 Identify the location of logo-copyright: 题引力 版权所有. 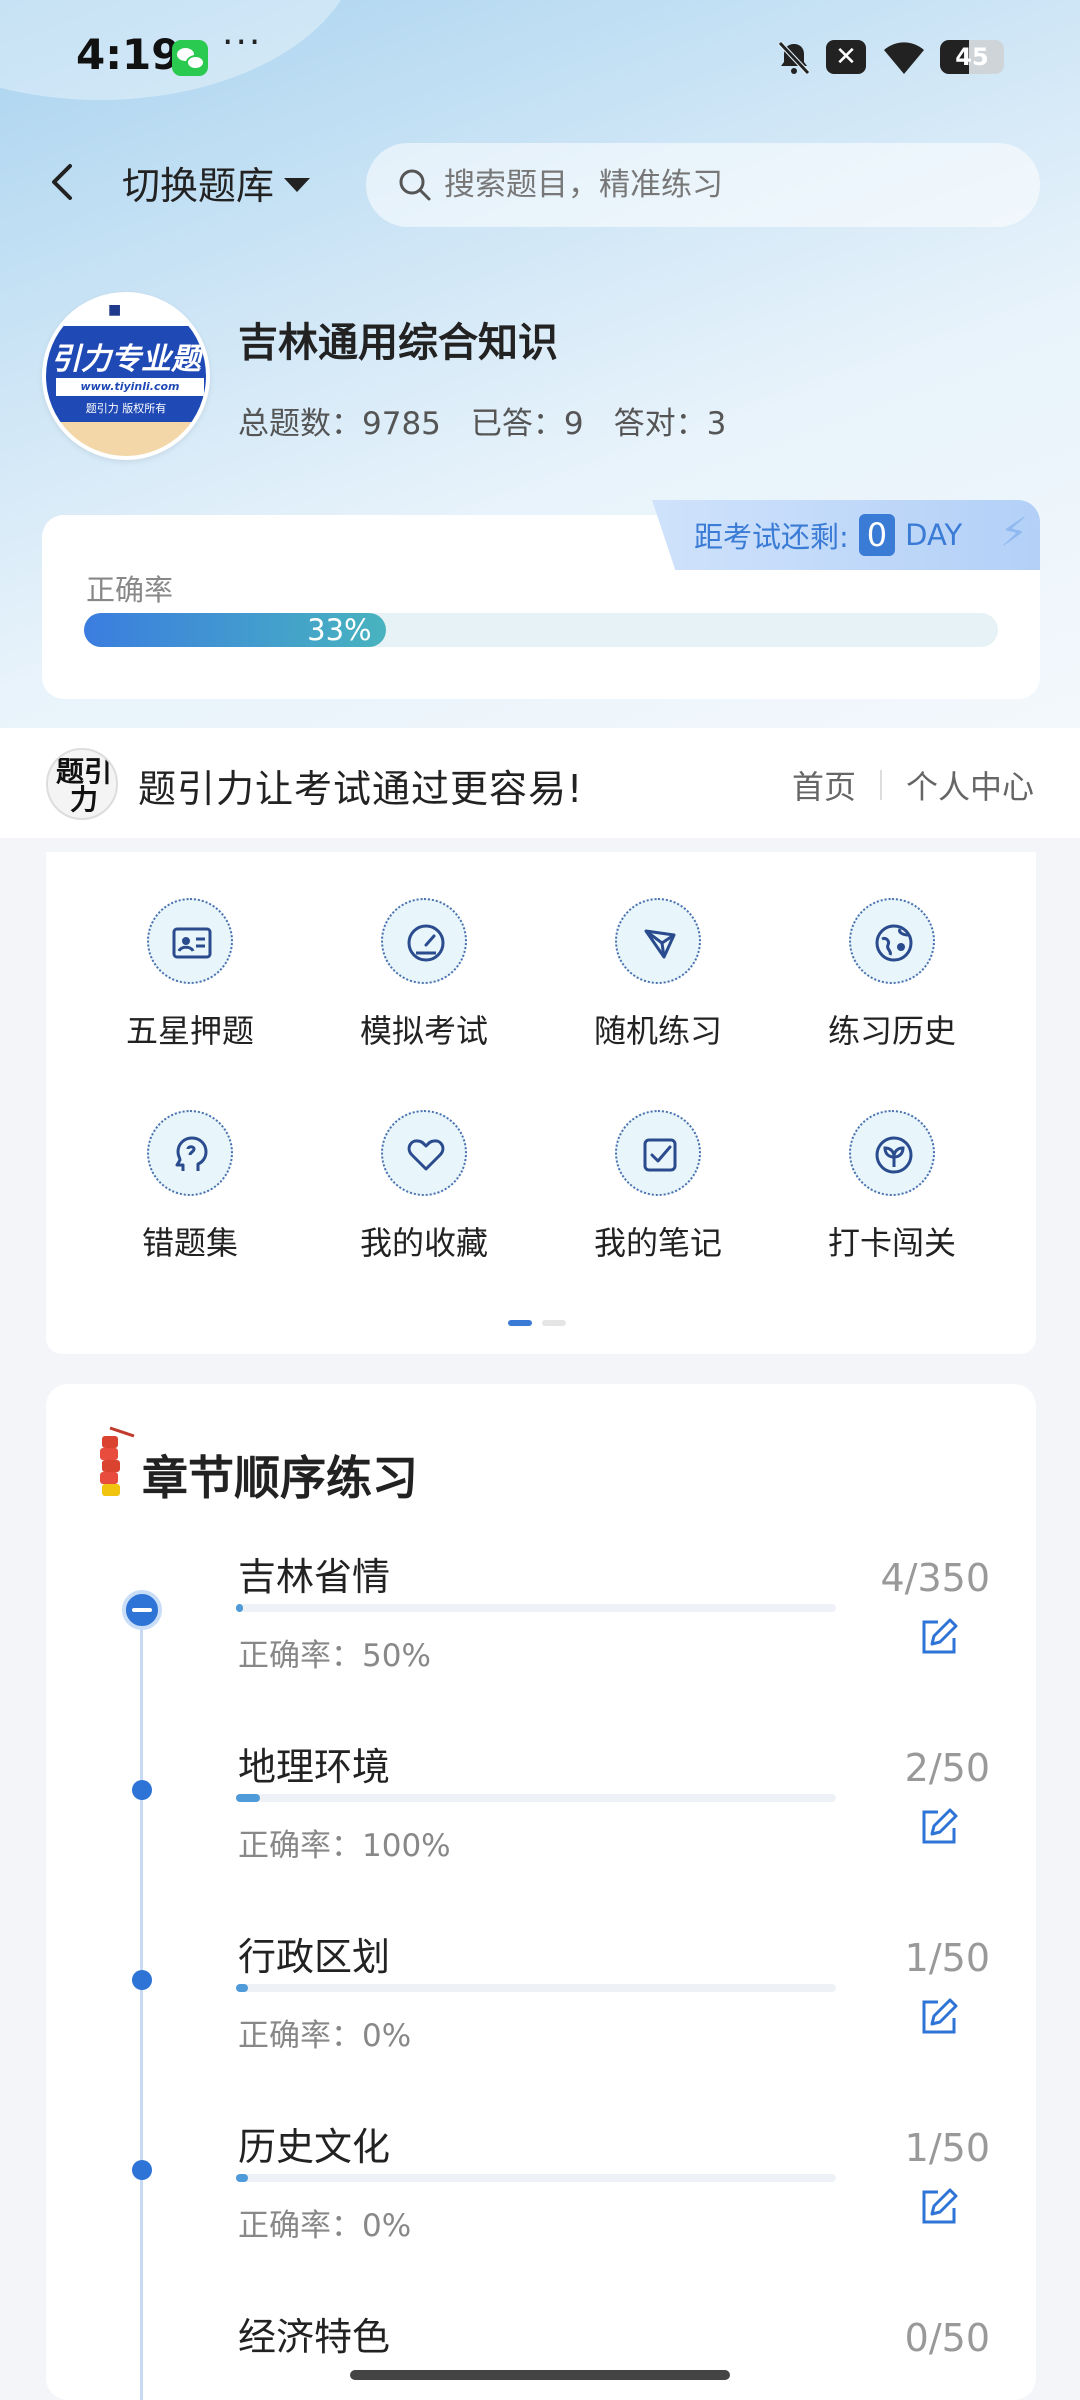
(126, 408).